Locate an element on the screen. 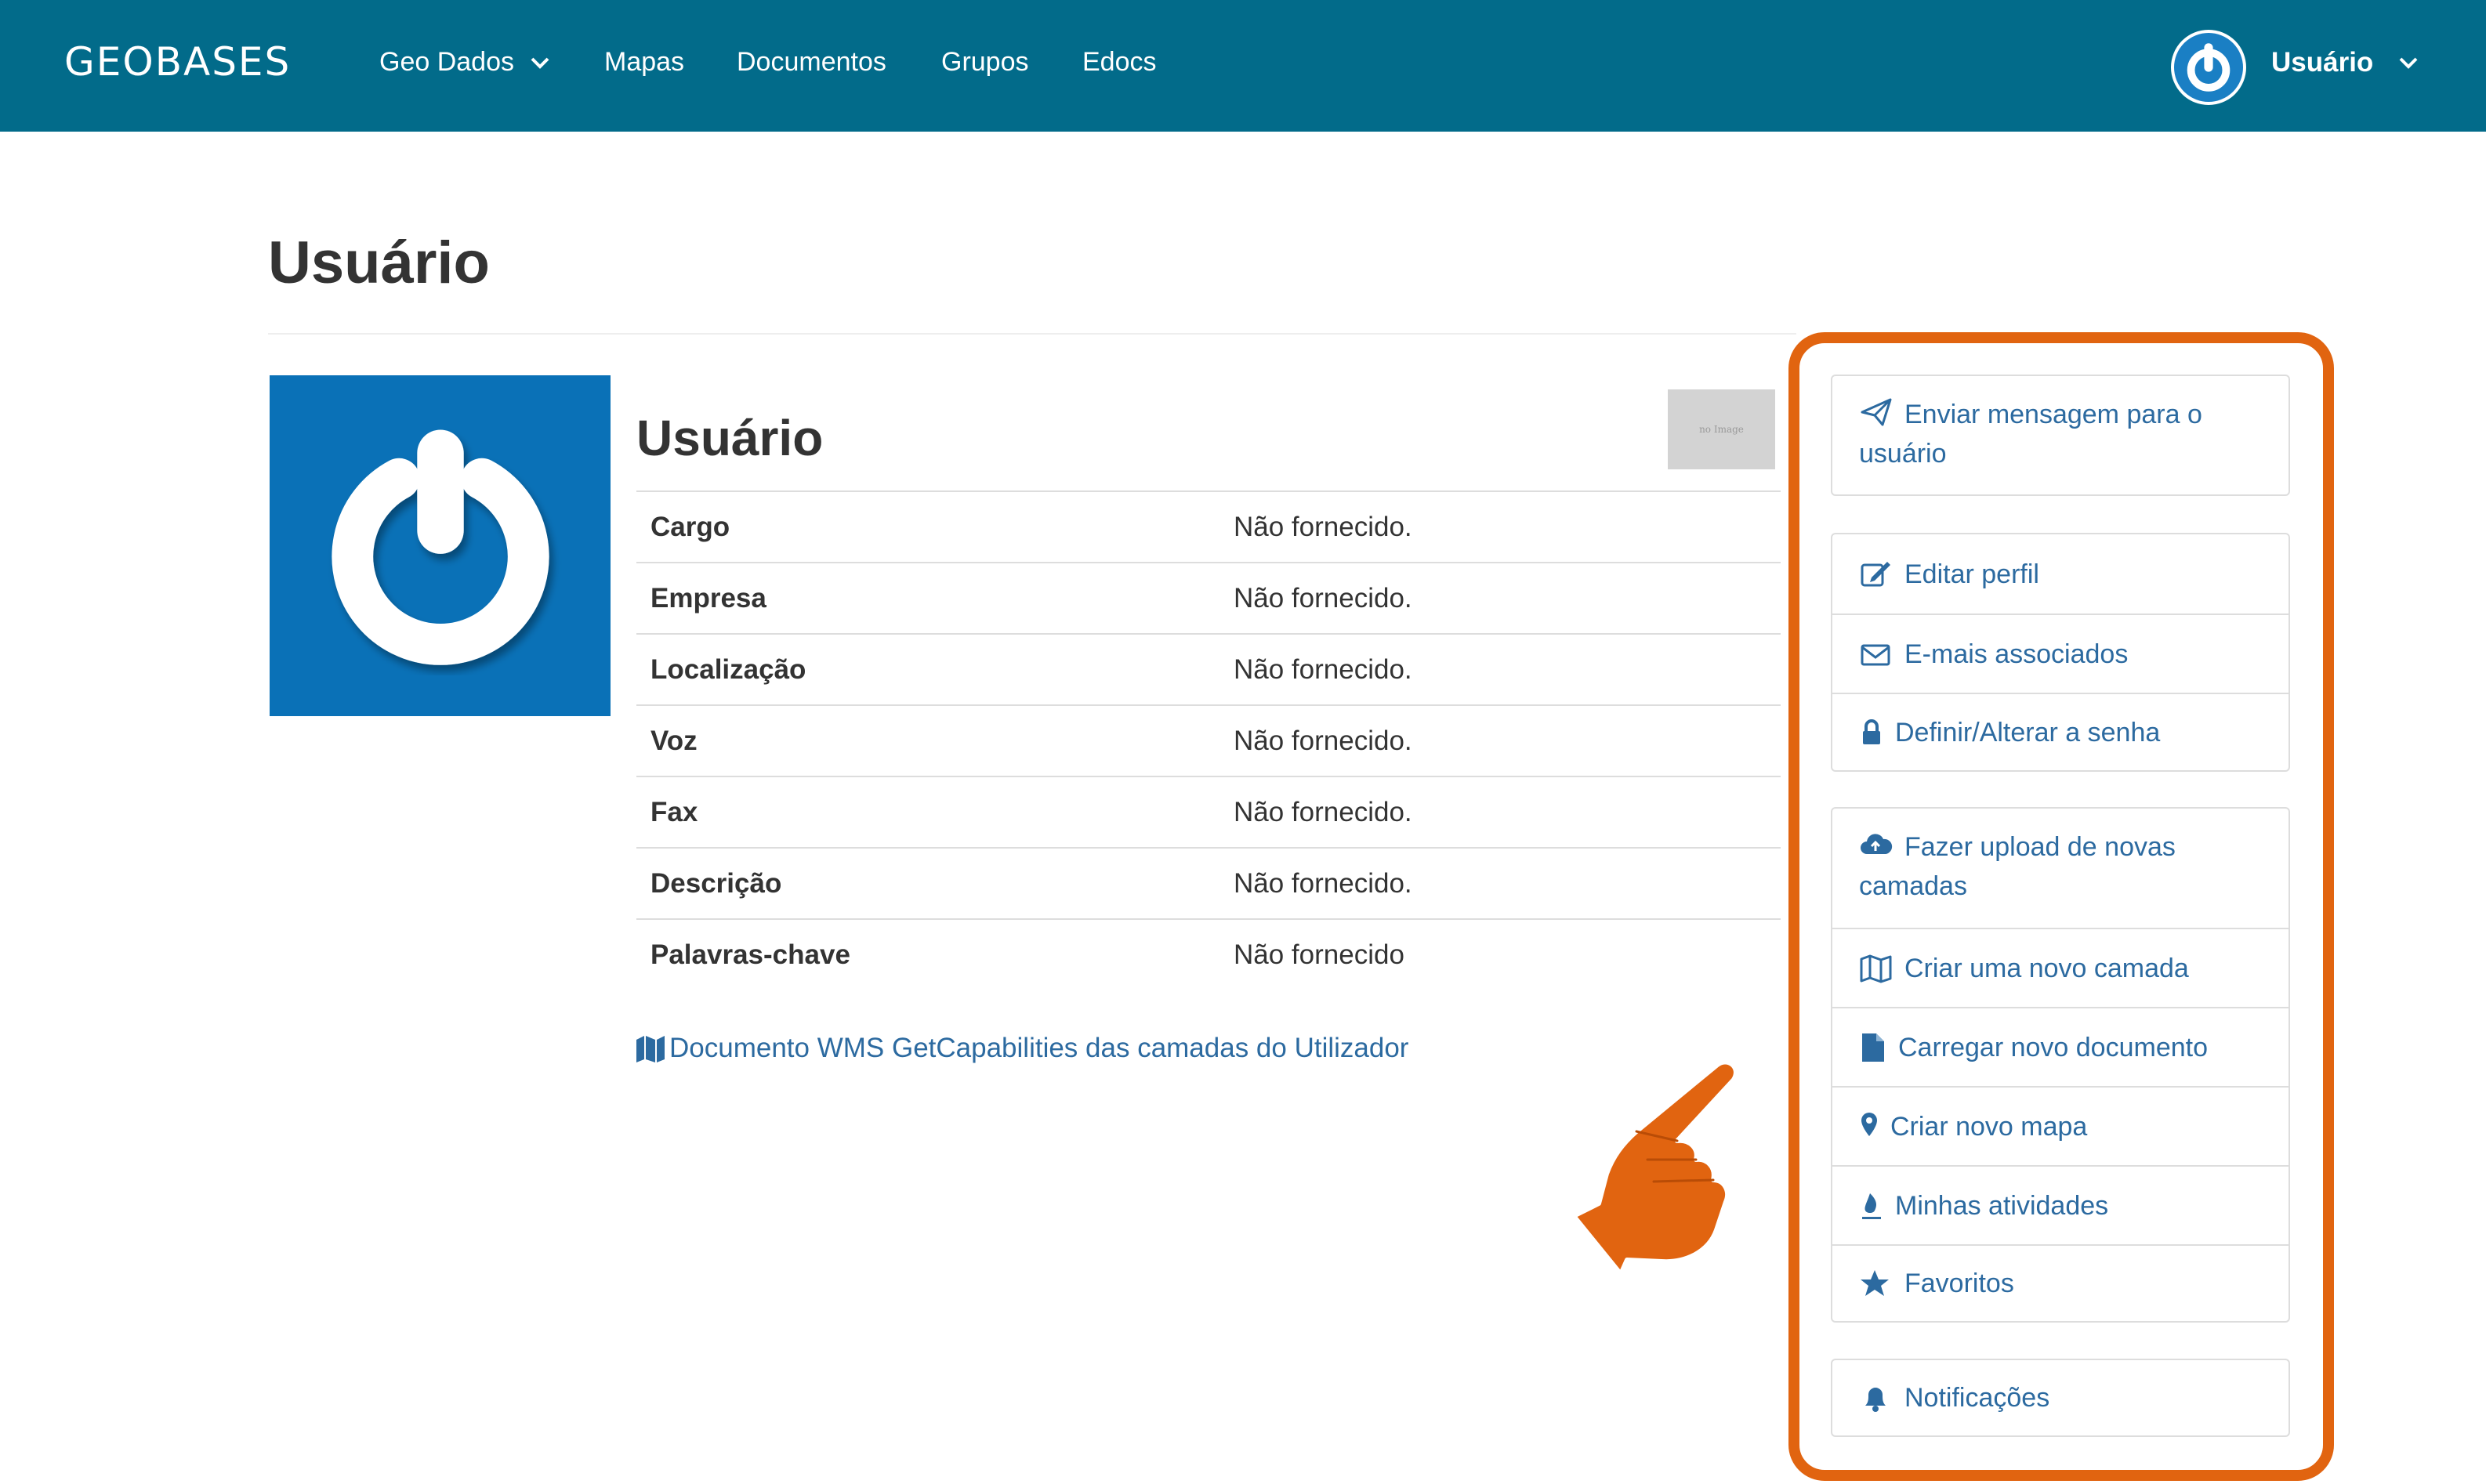 This screenshot has width=2486, height=1484. nav-documentos-label: Documentos is located at coordinates (811, 62).